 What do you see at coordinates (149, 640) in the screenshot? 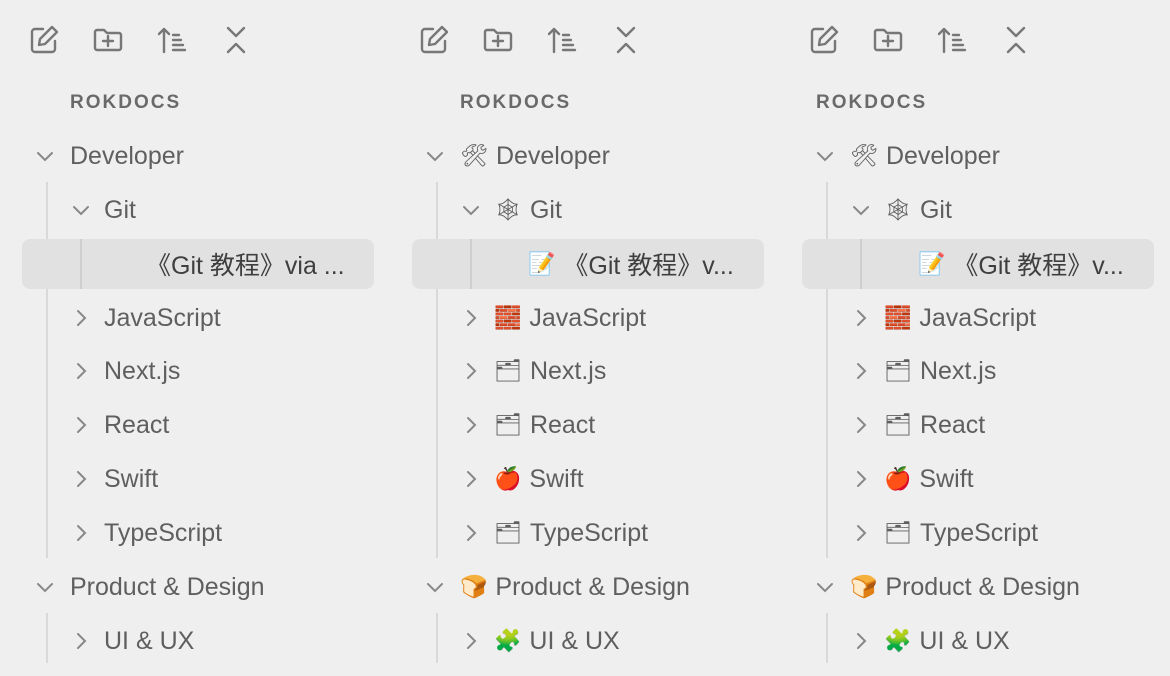
I see `folder-label: UI & UX` at bounding box center [149, 640].